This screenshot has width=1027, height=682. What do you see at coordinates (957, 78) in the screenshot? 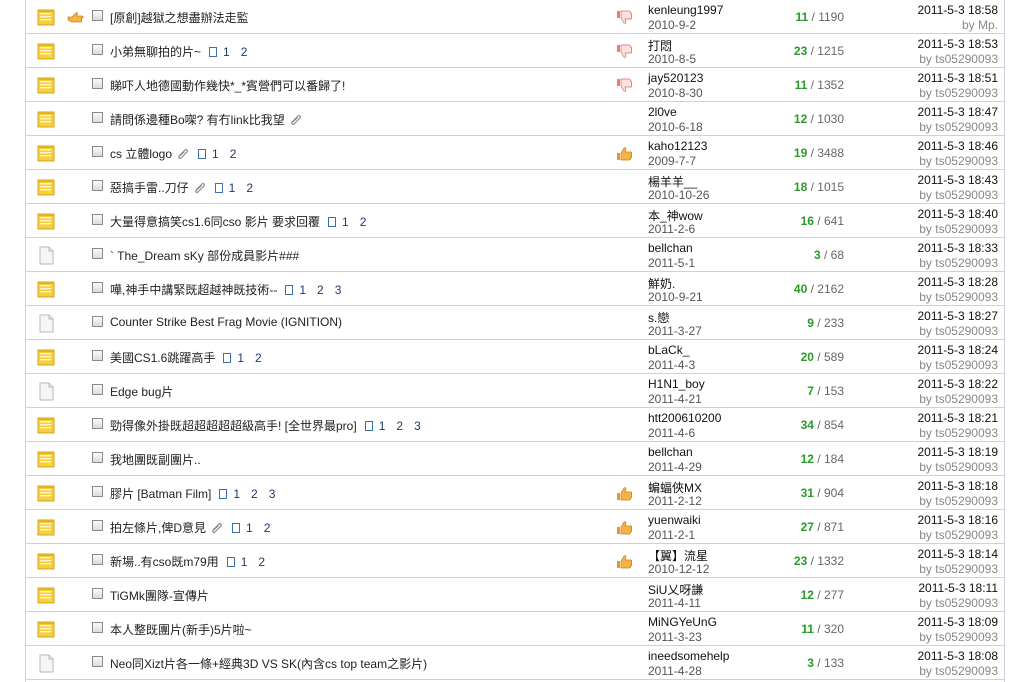
I see `last-post-time: 2011-5-3 18:51` at bounding box center [957, 78].